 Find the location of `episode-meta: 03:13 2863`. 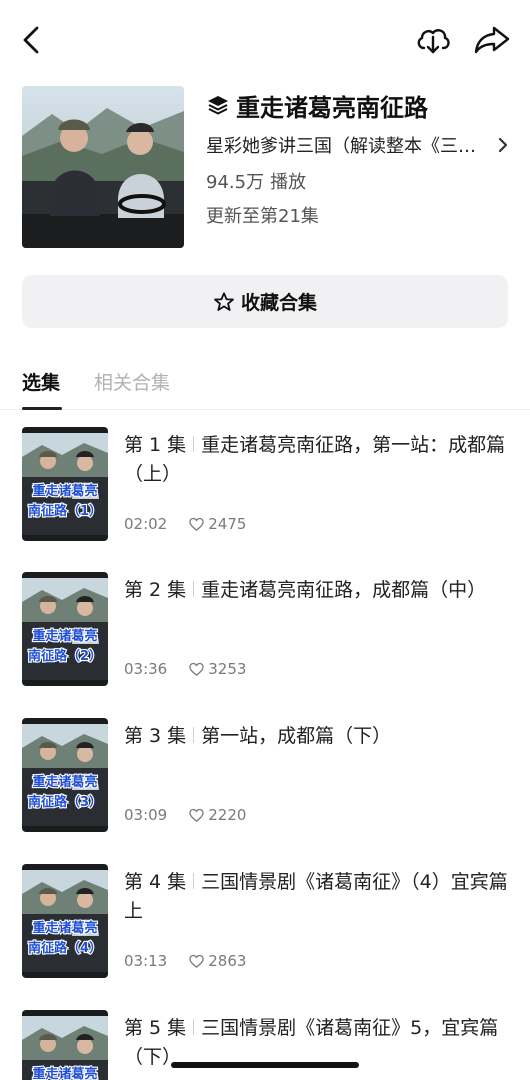

episode-meta: 03:13 2863 is located at coordinates (185, 961).